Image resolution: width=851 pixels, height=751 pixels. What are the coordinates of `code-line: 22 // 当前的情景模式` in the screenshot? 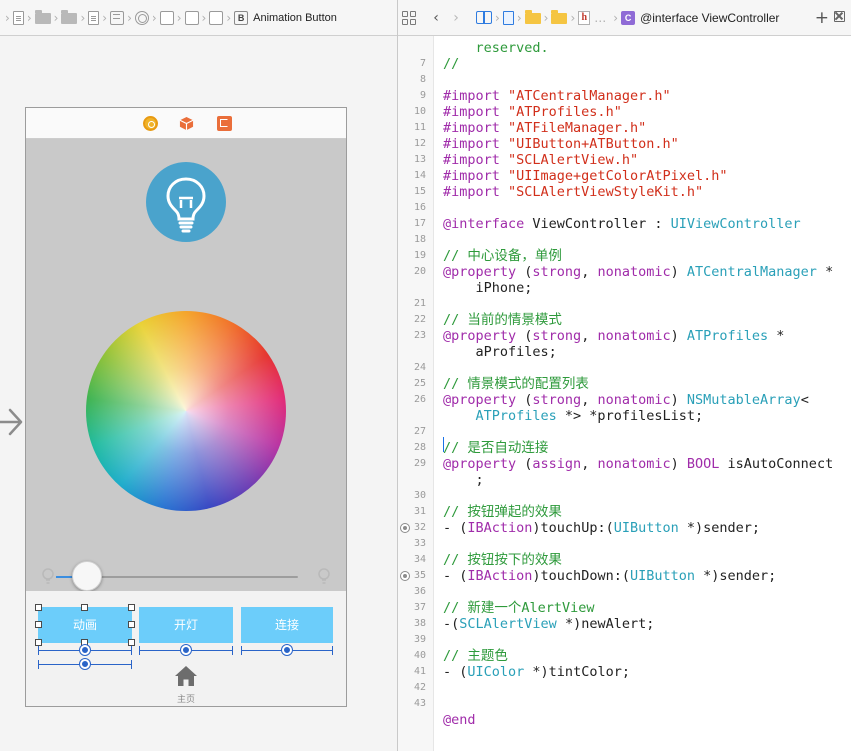 It's located at (624, 320).